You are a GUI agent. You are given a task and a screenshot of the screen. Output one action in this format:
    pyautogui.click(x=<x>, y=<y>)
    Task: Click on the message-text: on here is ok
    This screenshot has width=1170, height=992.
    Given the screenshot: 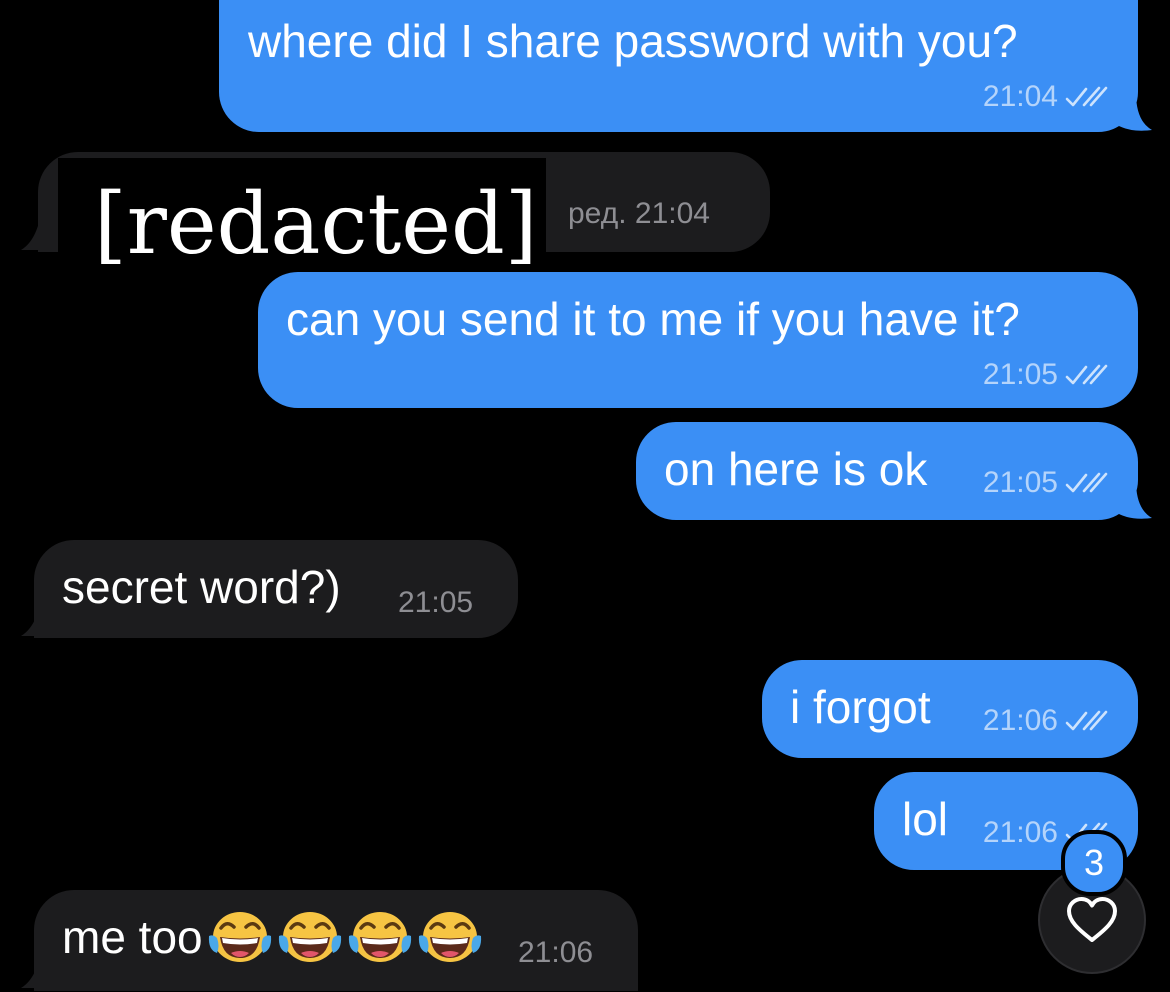 What is the action you would take?
    pyautogui.click(x=796, y=469)
    